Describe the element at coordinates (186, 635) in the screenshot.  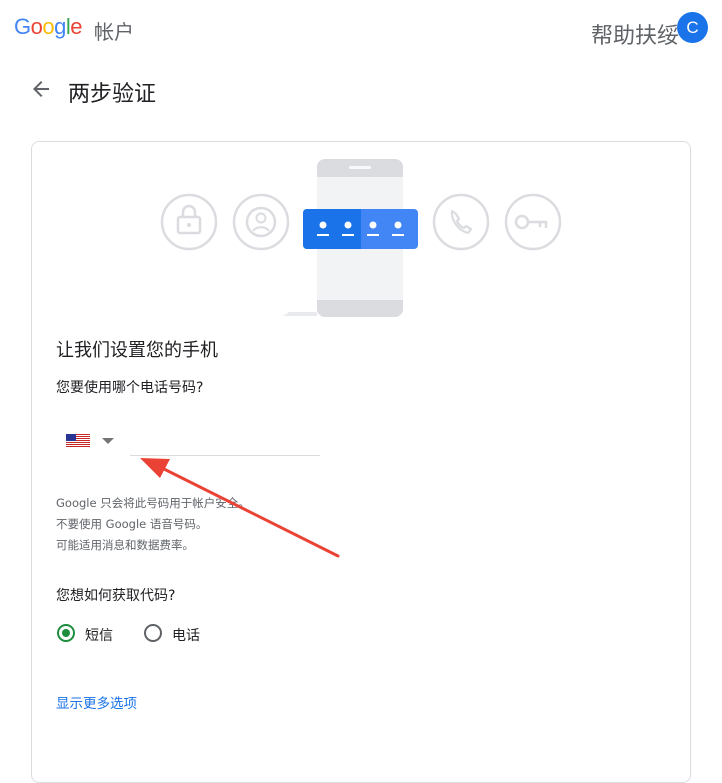
I see `voice-call-label: 电话` at that location.